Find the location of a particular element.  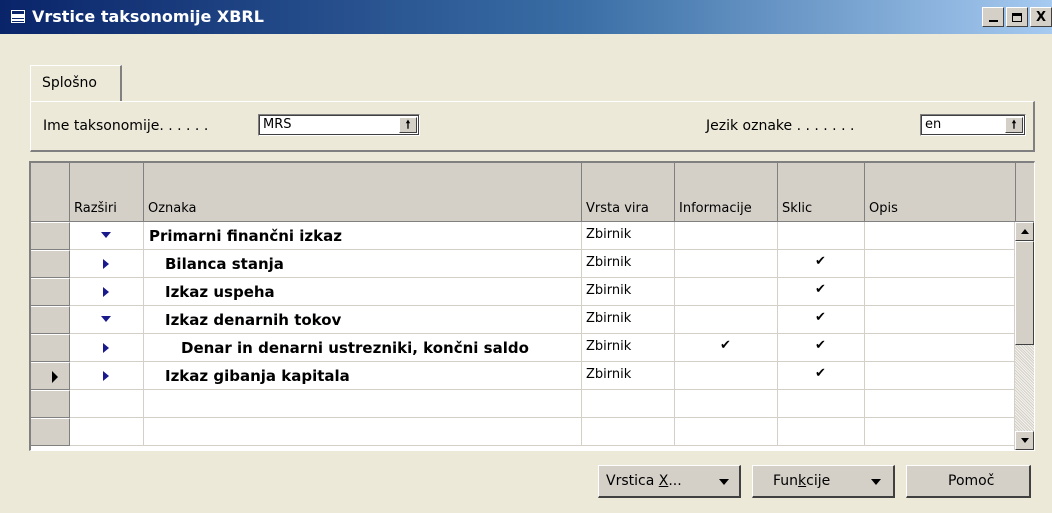

functions-menu-button: Funkcije is located at coordinates (823, 481).